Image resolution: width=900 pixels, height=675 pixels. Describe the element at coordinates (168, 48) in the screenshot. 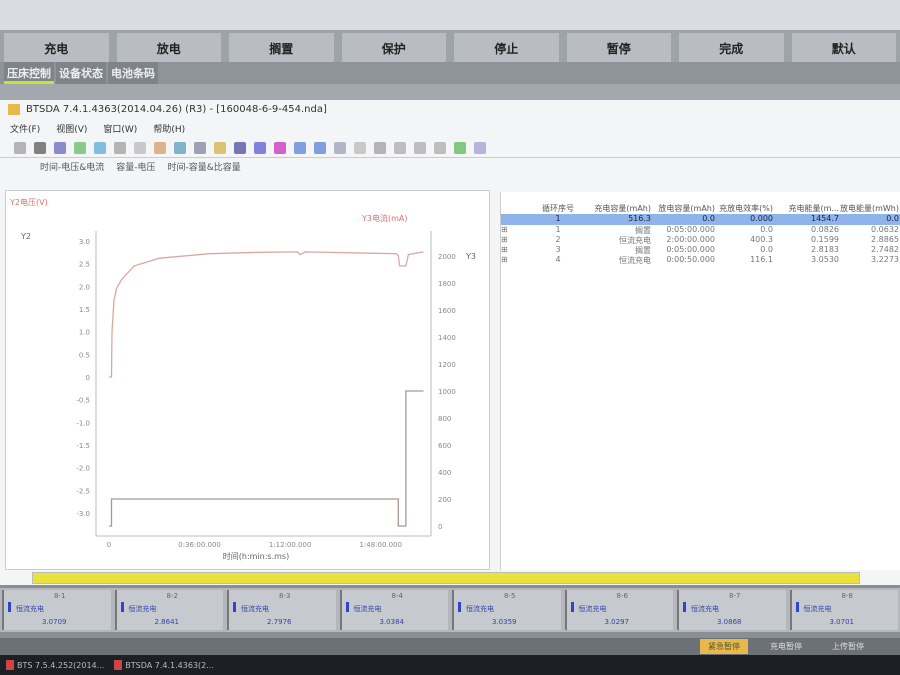

I see `tab-1: 放电` at that location.